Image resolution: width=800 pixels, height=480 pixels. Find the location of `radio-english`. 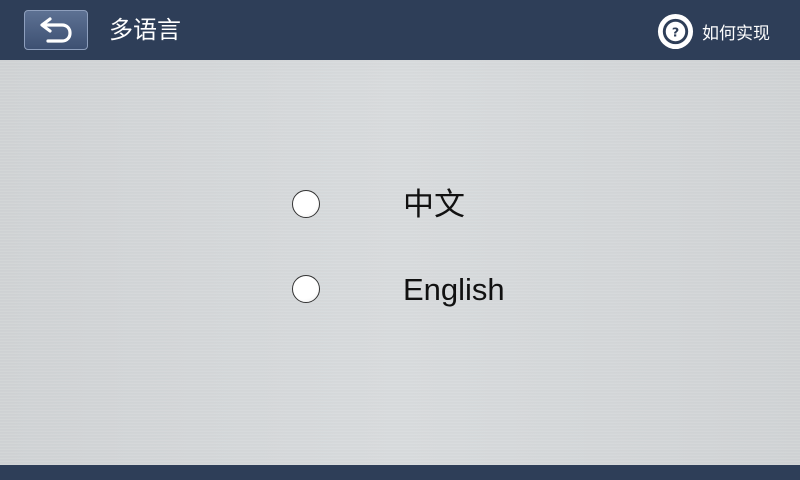

radio-english is located at coordinates (306, 289).